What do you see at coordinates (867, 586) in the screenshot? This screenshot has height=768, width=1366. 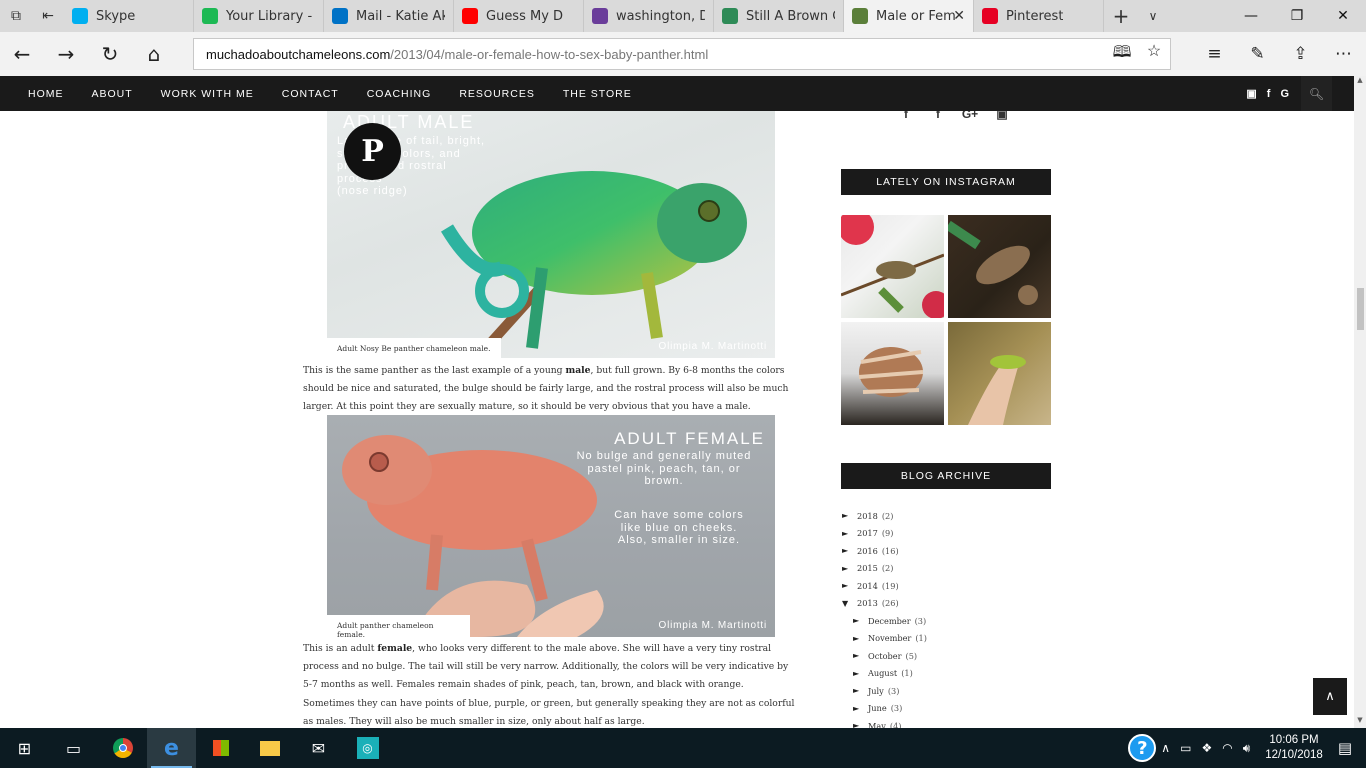 I see `archive-label: 2014` at bounding box center [867, 586].